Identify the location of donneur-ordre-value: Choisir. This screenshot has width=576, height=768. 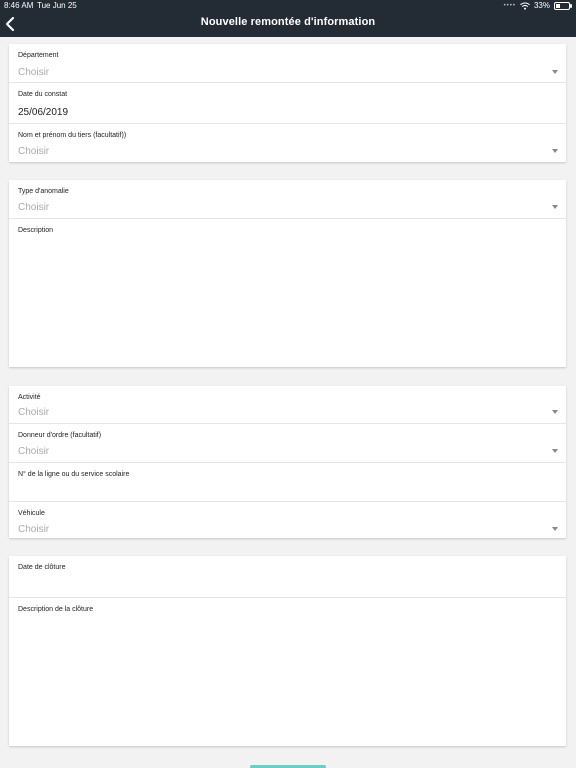
(34, 451).